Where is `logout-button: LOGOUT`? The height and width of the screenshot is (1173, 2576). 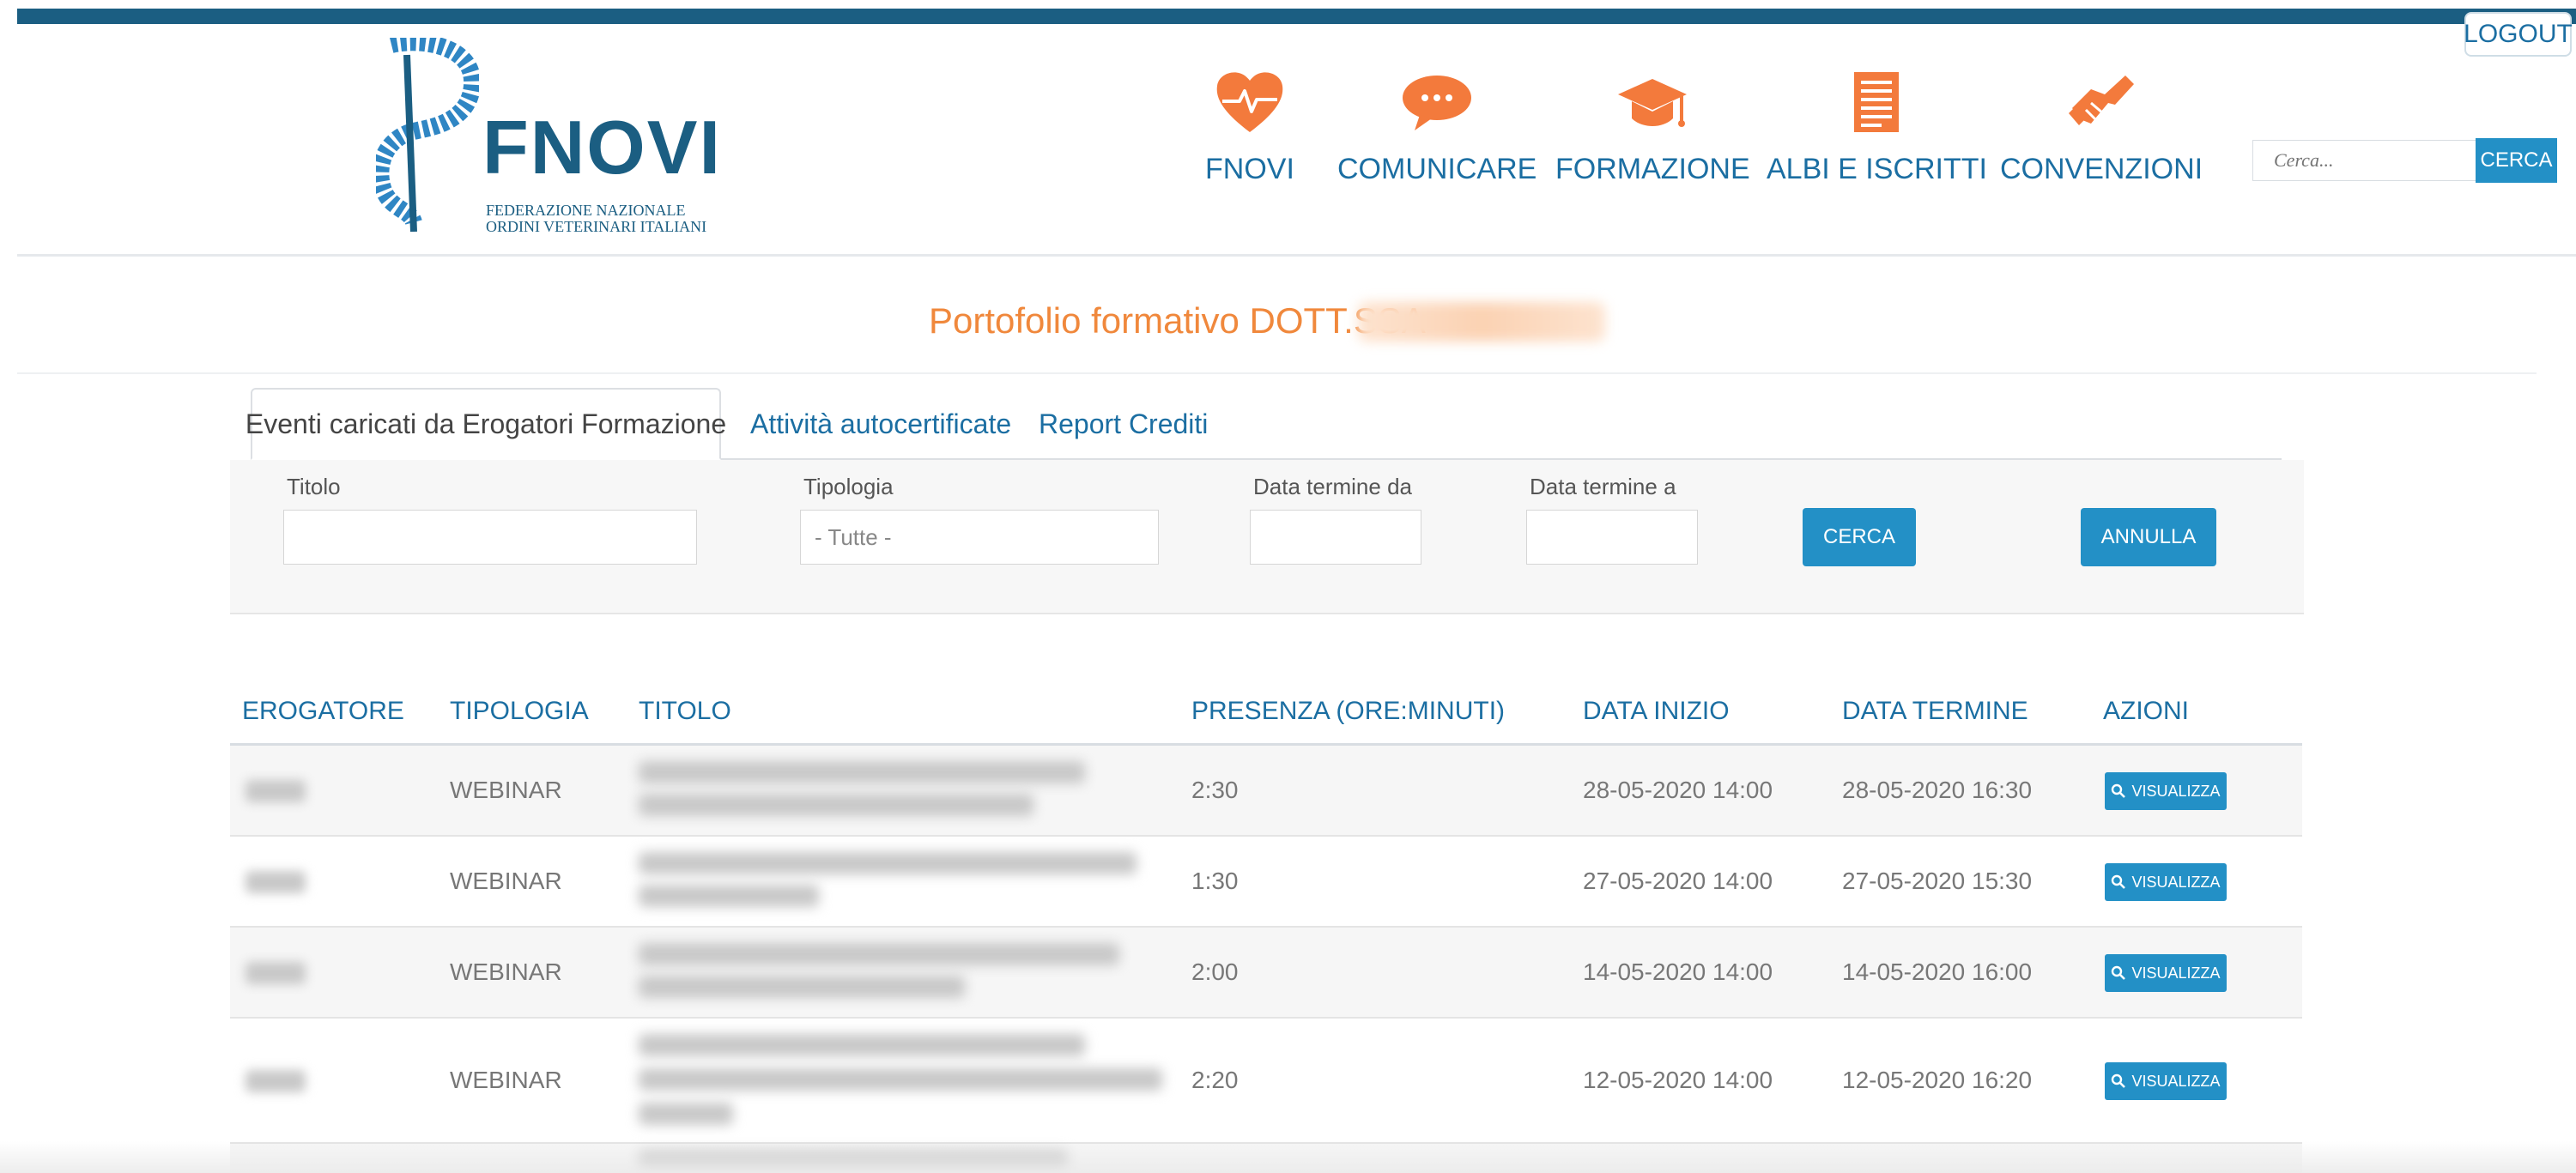
logout-button: LOGOUT is located at coordinates (2518, 35).